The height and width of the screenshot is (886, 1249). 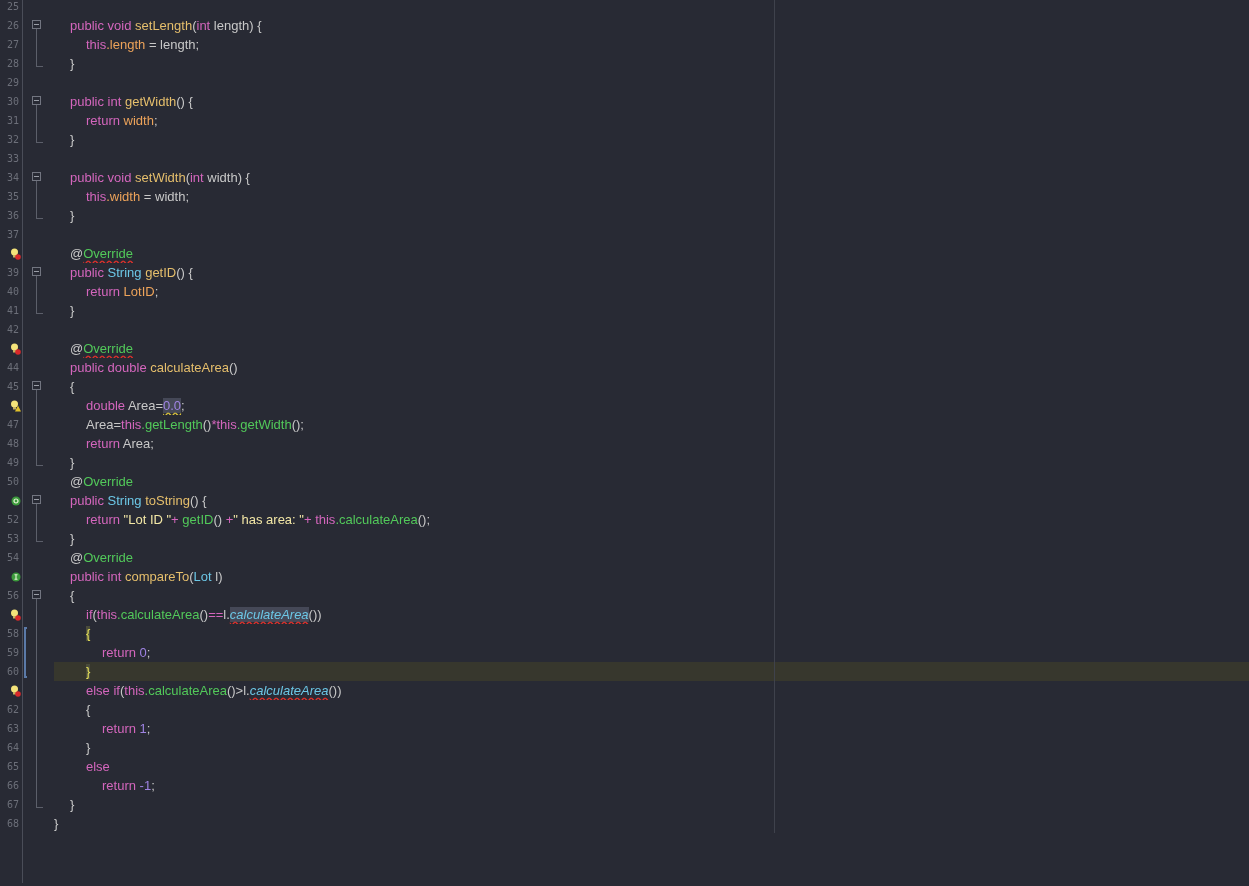 What do you see at coordinates (12, 291) in the screenshot?
I see `line-number: 40` at bounding box center [12, 291].